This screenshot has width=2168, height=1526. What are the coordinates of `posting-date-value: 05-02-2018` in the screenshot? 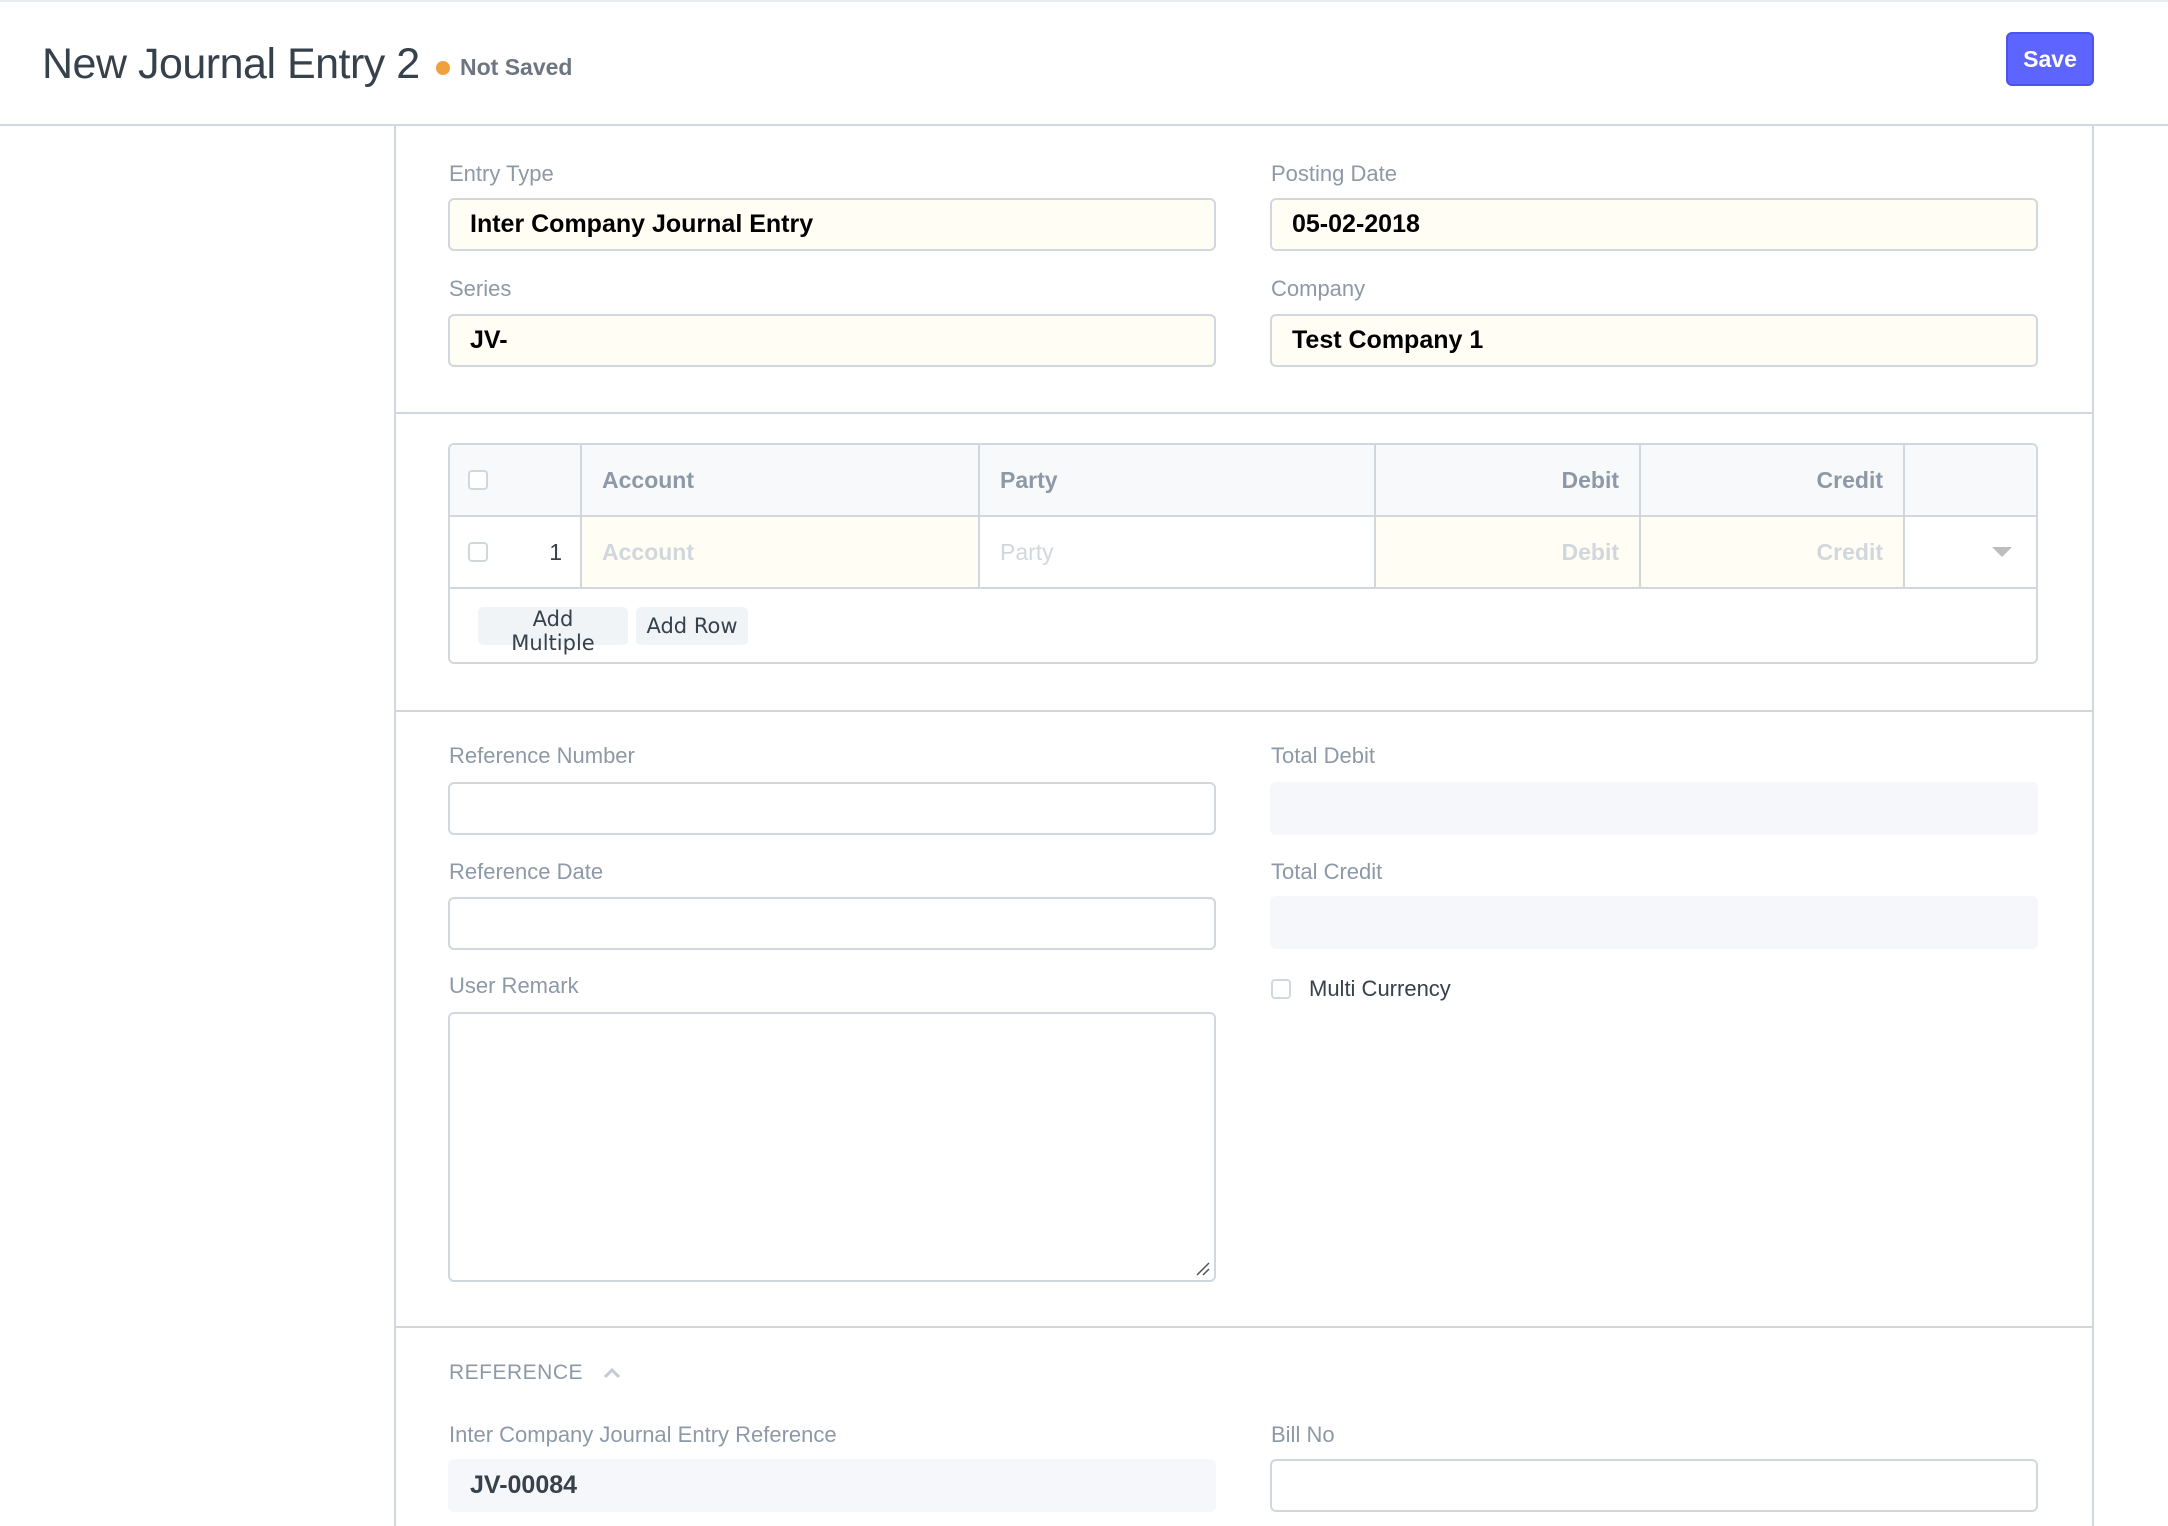 It's located at (1356, 224).